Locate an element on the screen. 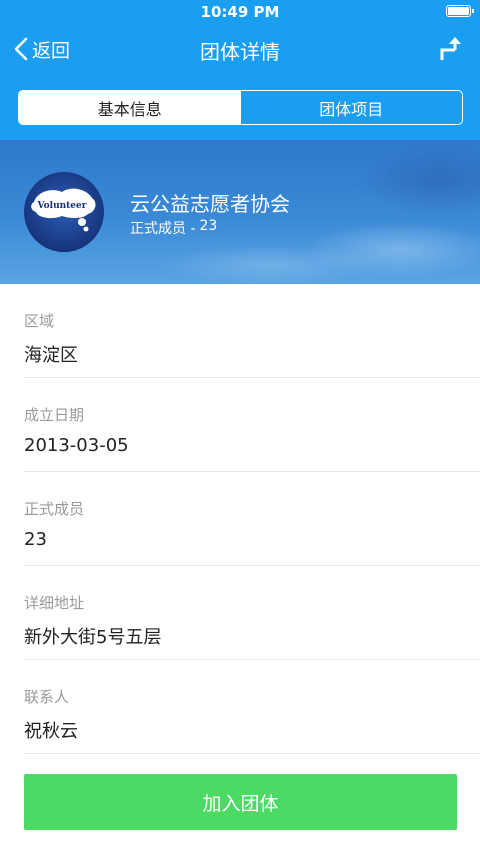 Image resolution: width=480 pixels, height=853 pixels. status-time: 10:49 PM is located at coordinates (240, 12).